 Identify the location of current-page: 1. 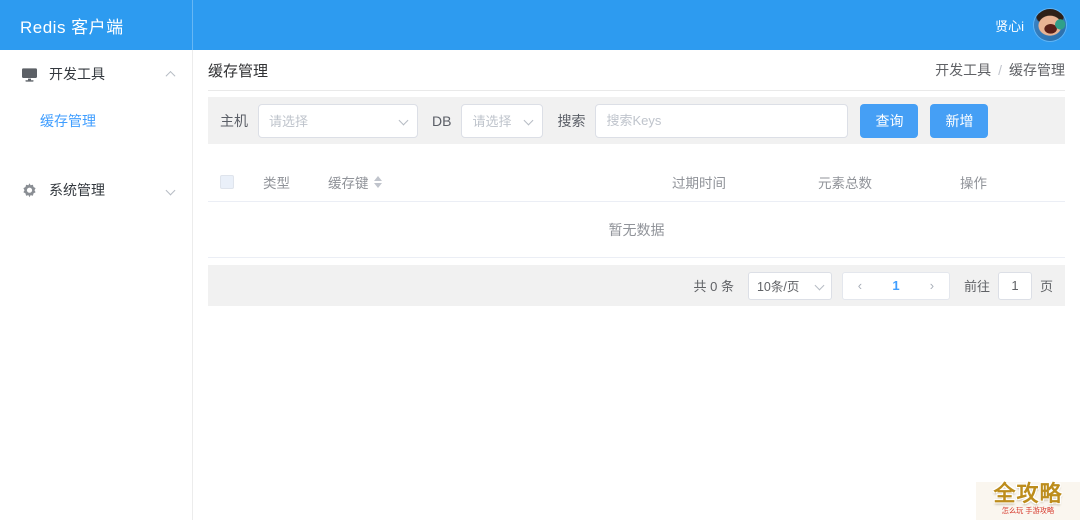
(896, 285).